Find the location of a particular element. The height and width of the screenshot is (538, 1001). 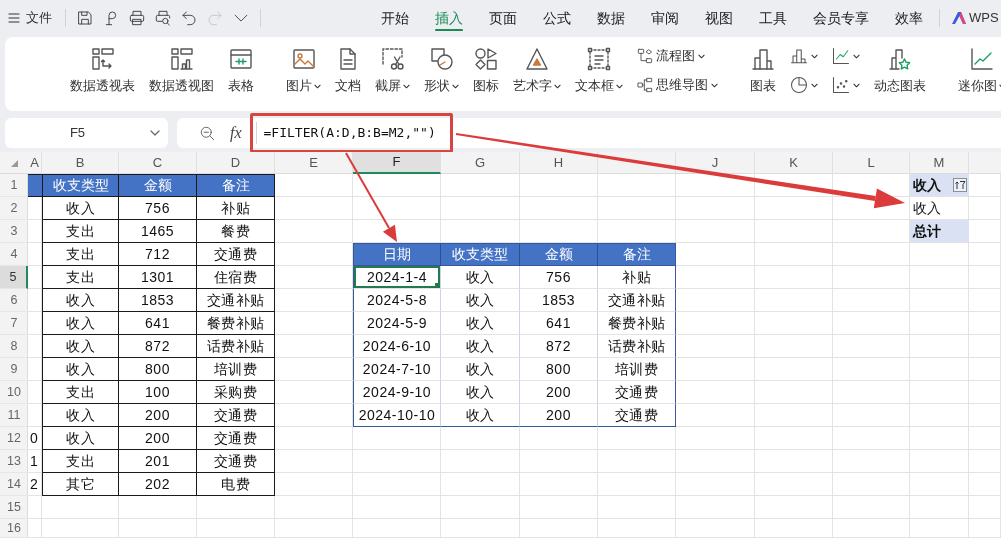

menu-tab: 会员专享 is located at coordinates (841, 18).